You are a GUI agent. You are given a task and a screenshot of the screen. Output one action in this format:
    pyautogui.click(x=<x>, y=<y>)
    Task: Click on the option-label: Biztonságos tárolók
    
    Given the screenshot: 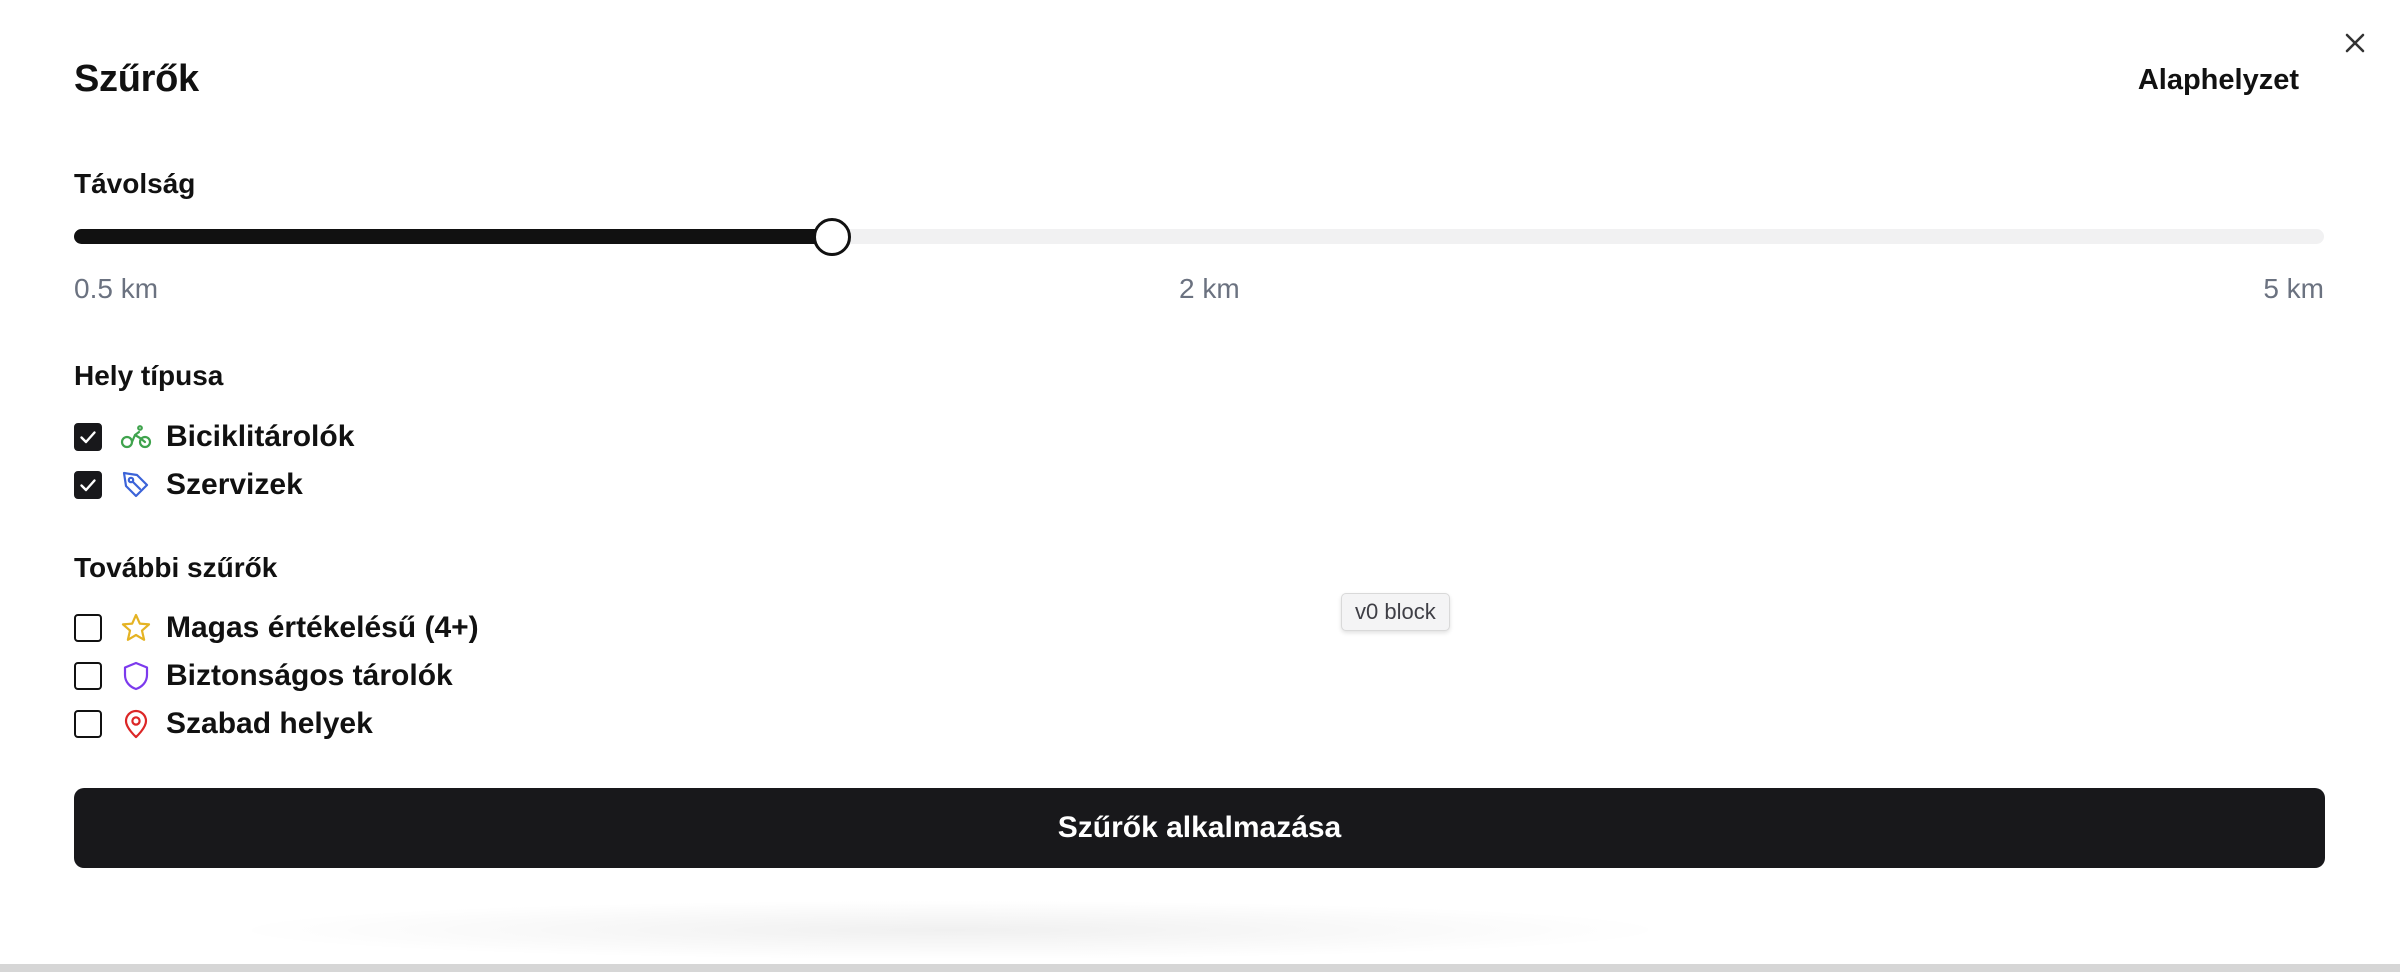 What is the action you would take?
    pyautogui.click(x=309, y=675)
    